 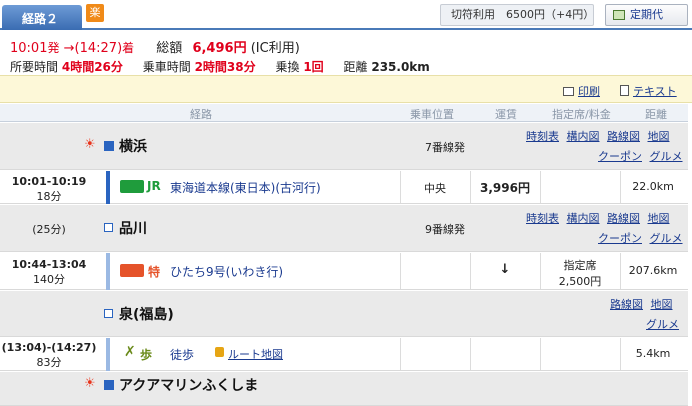 I want to click on segment-time-range: (13:04)-(14:27), so click(x=49, y=347).